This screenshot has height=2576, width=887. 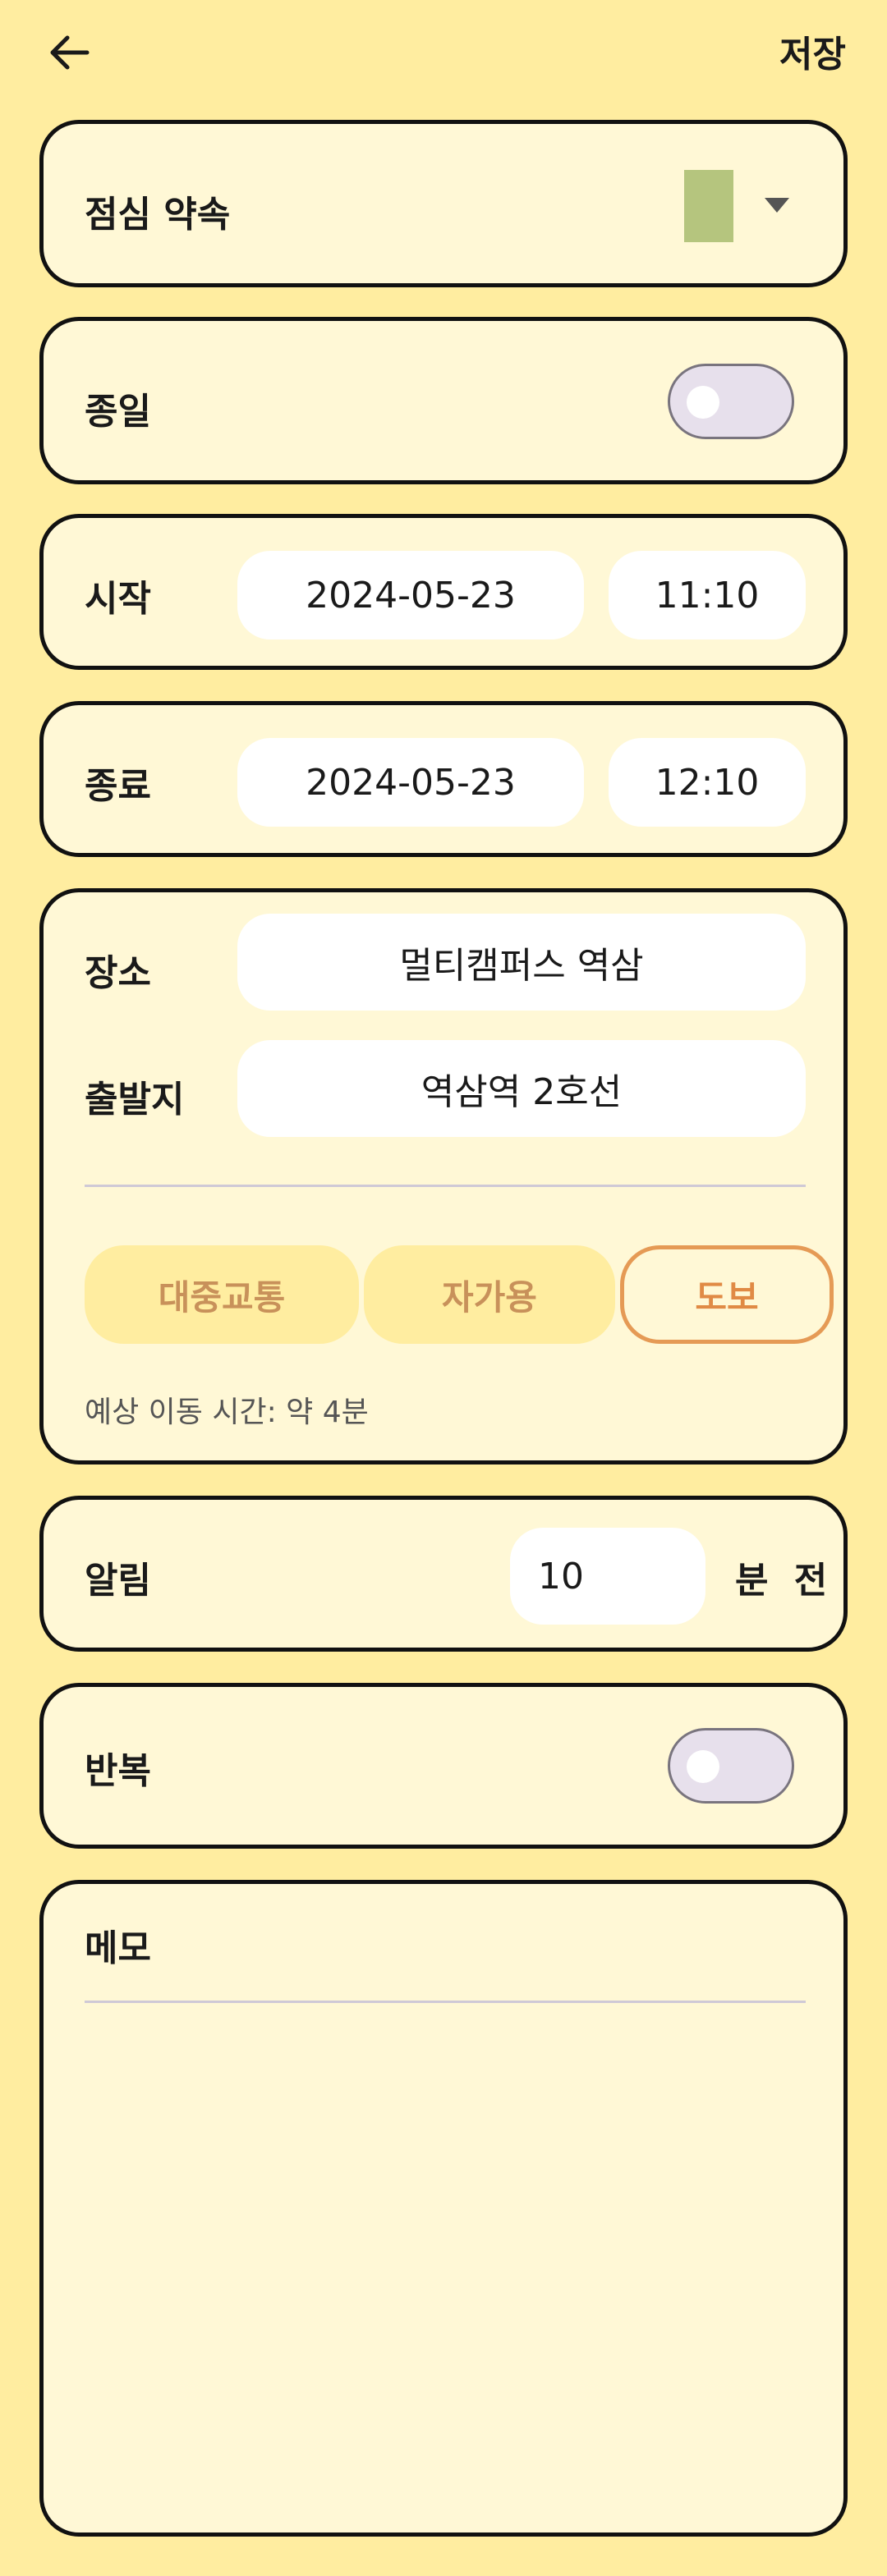 I want to click on origin-label: 출발지, so click(x=135, y=1100).